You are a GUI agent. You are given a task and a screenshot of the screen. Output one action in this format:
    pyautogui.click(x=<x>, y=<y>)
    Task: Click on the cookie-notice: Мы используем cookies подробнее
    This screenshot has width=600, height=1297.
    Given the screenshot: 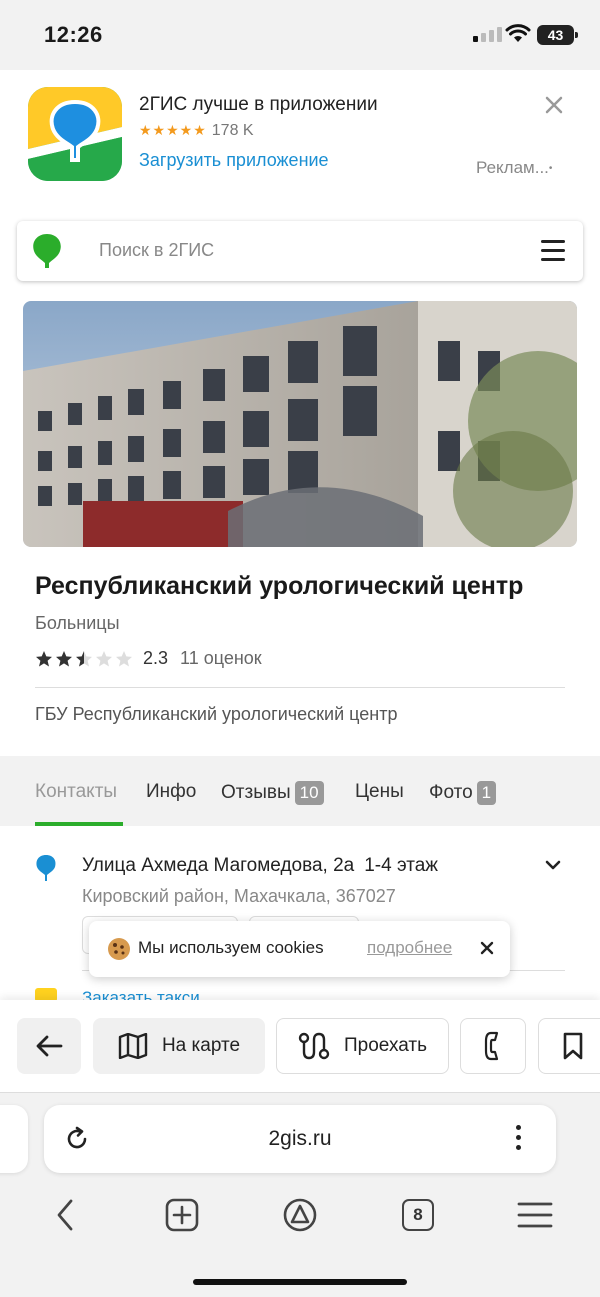 What is the action you would take?
    pyautogui.click(x=299, y=949)
    